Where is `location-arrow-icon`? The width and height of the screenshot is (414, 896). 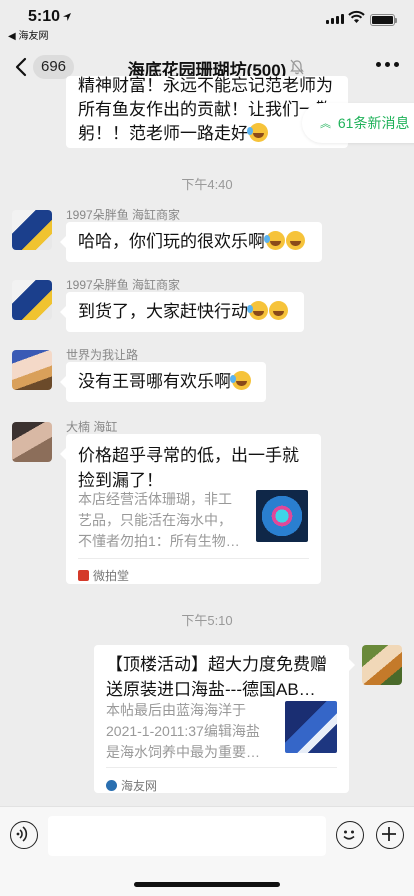
location-arrow-icon is located at coordinates (67, 17).